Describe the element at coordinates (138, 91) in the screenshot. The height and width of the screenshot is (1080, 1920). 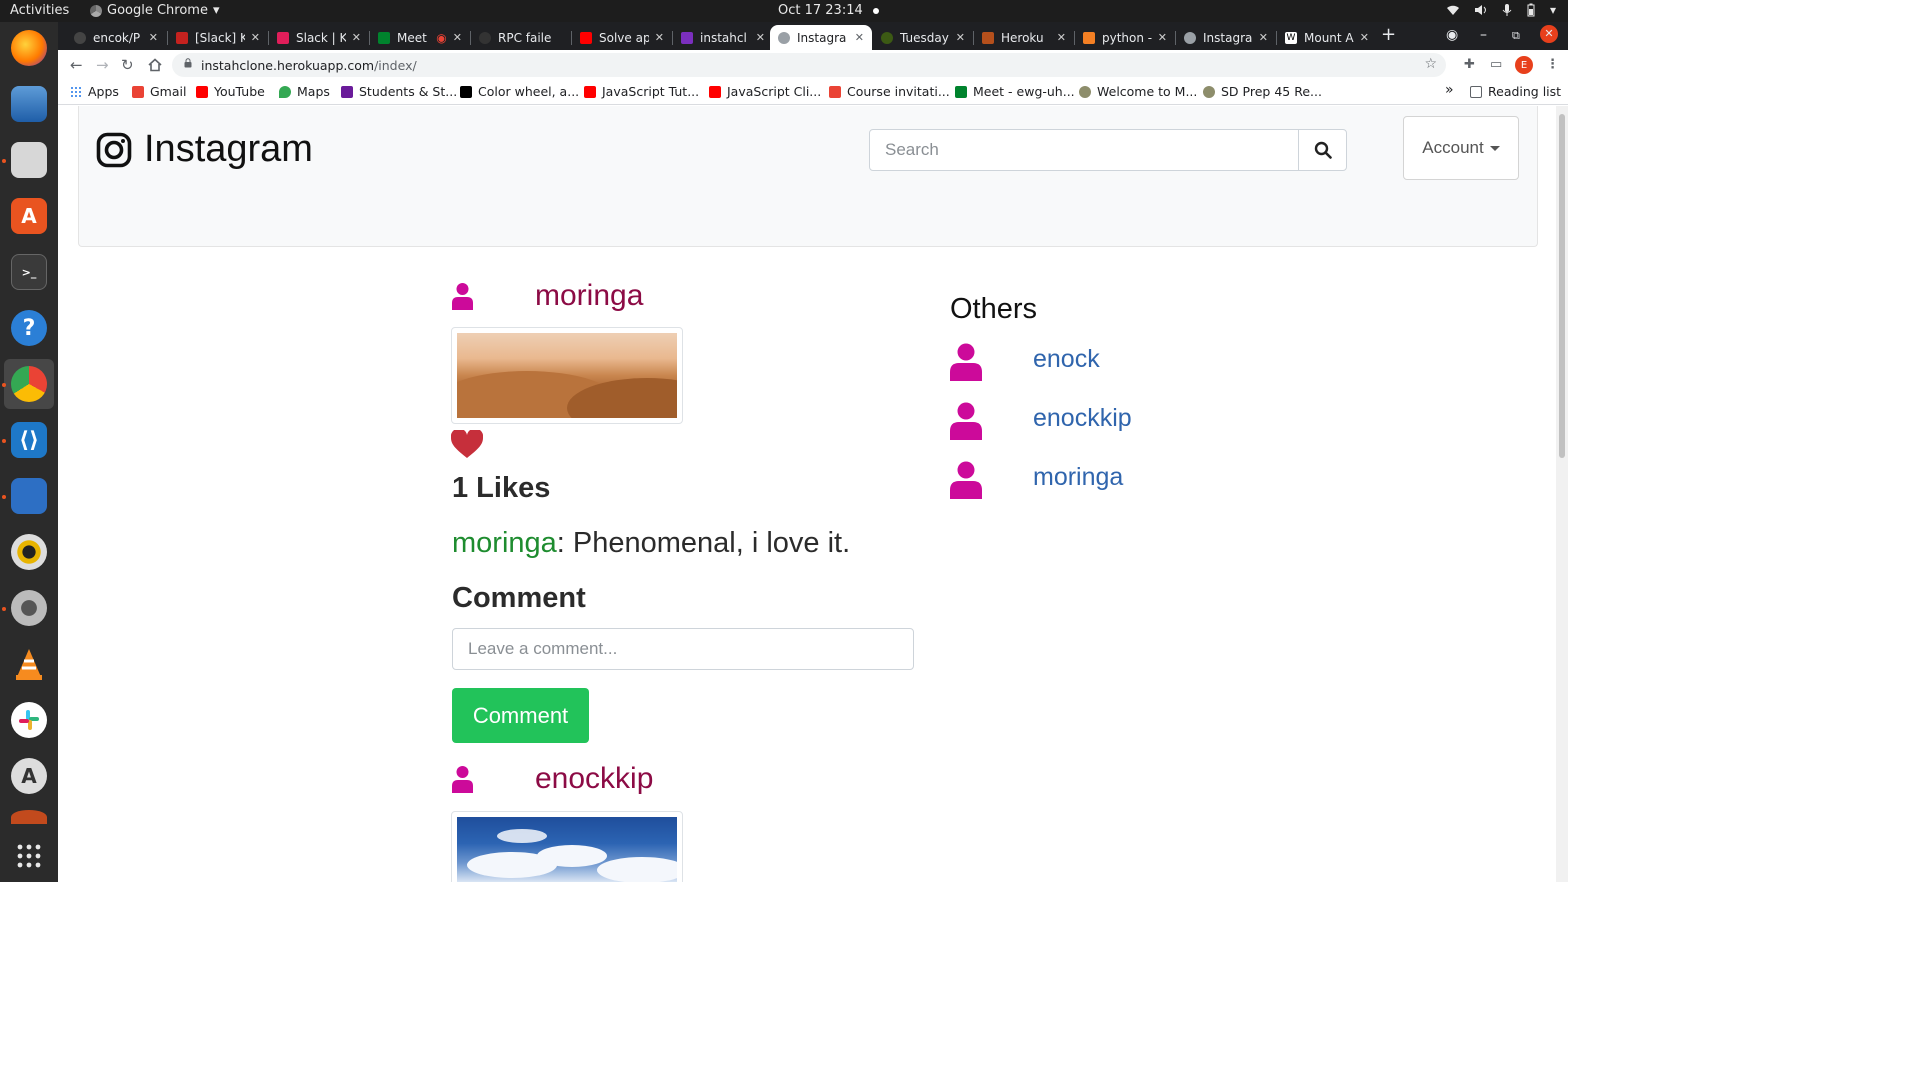
I see `gmail-icon` at that location.